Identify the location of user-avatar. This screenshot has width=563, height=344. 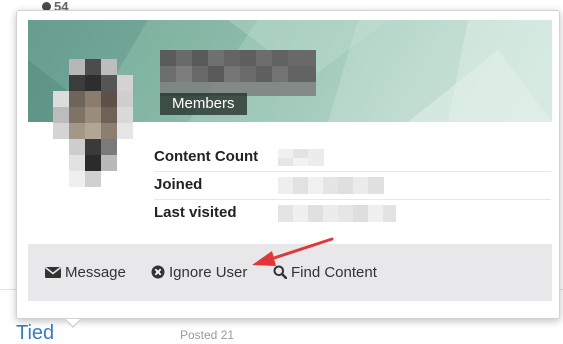
(93, 123).